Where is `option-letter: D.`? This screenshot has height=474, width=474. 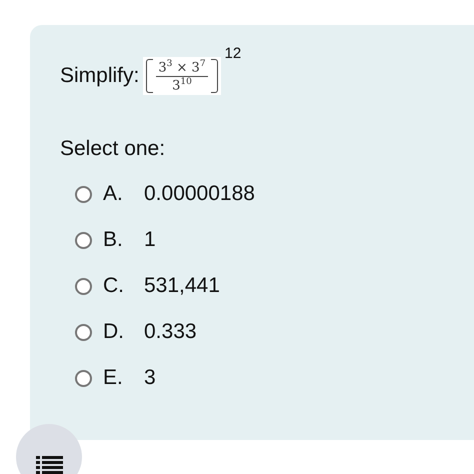
option-letter: D. is located at coordinates (114, 332).